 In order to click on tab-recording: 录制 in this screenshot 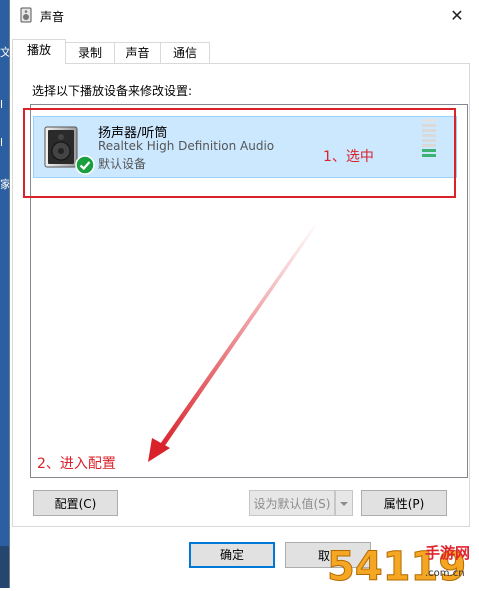, I will do `click(90, 52)`.